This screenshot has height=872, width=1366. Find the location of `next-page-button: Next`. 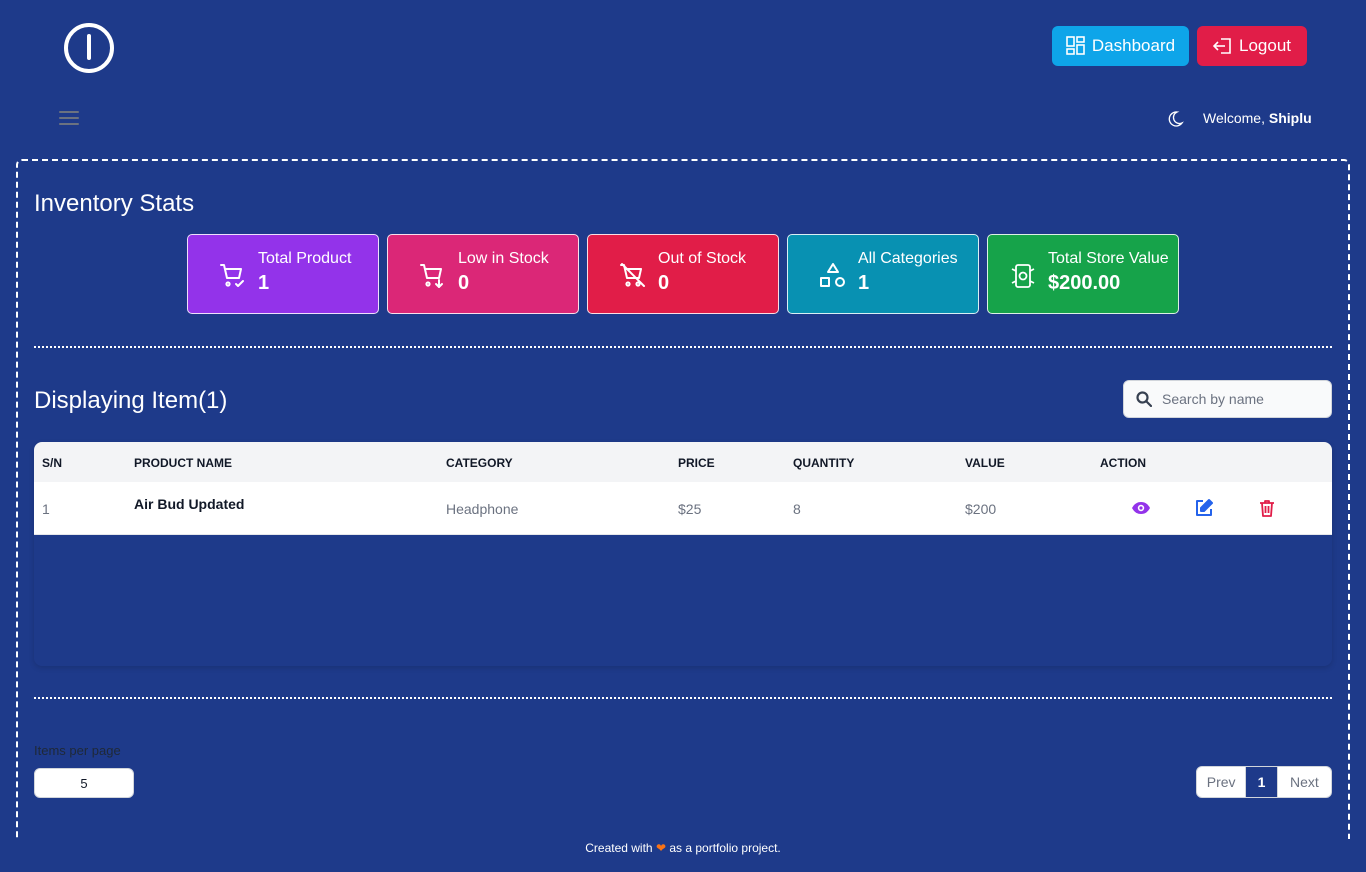

next-page-button: Next is located at coordinates (1303, 782).